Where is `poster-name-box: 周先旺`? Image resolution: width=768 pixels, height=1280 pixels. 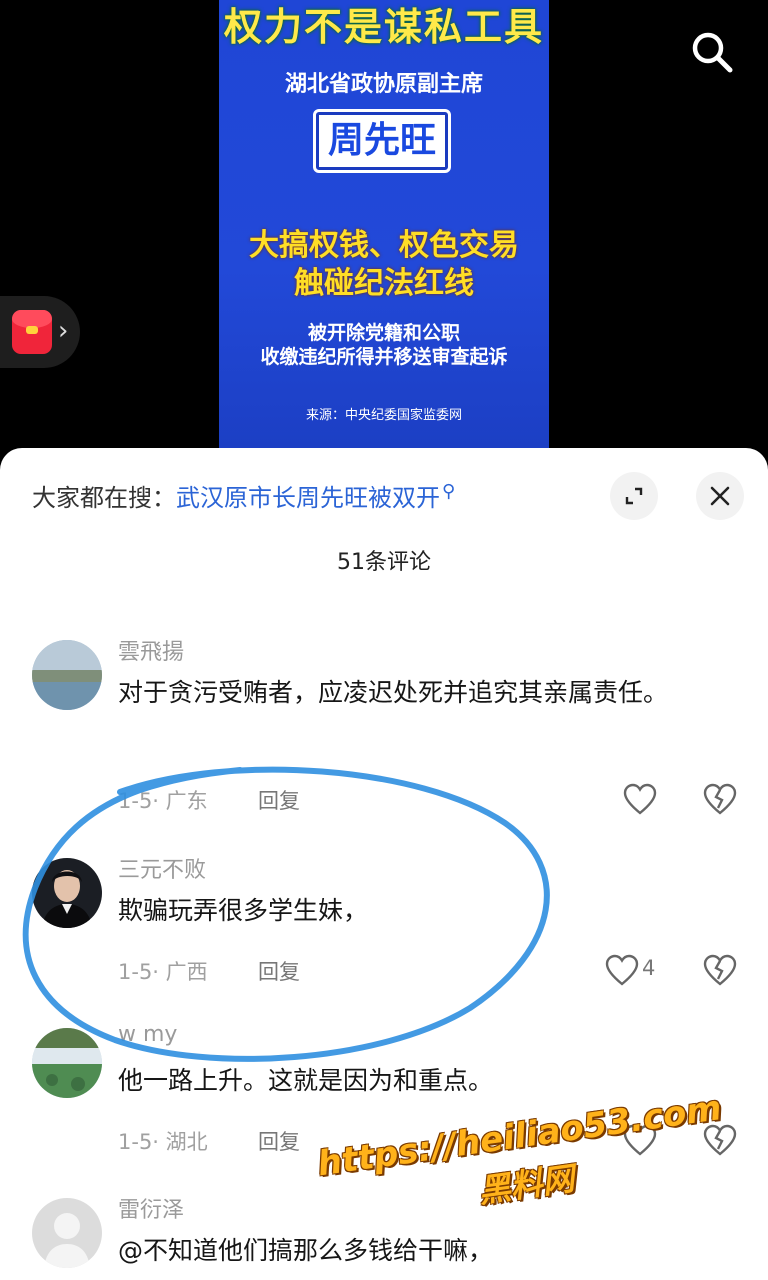 poster-name-box: 周先旺 is located at coordinates (382, 141).